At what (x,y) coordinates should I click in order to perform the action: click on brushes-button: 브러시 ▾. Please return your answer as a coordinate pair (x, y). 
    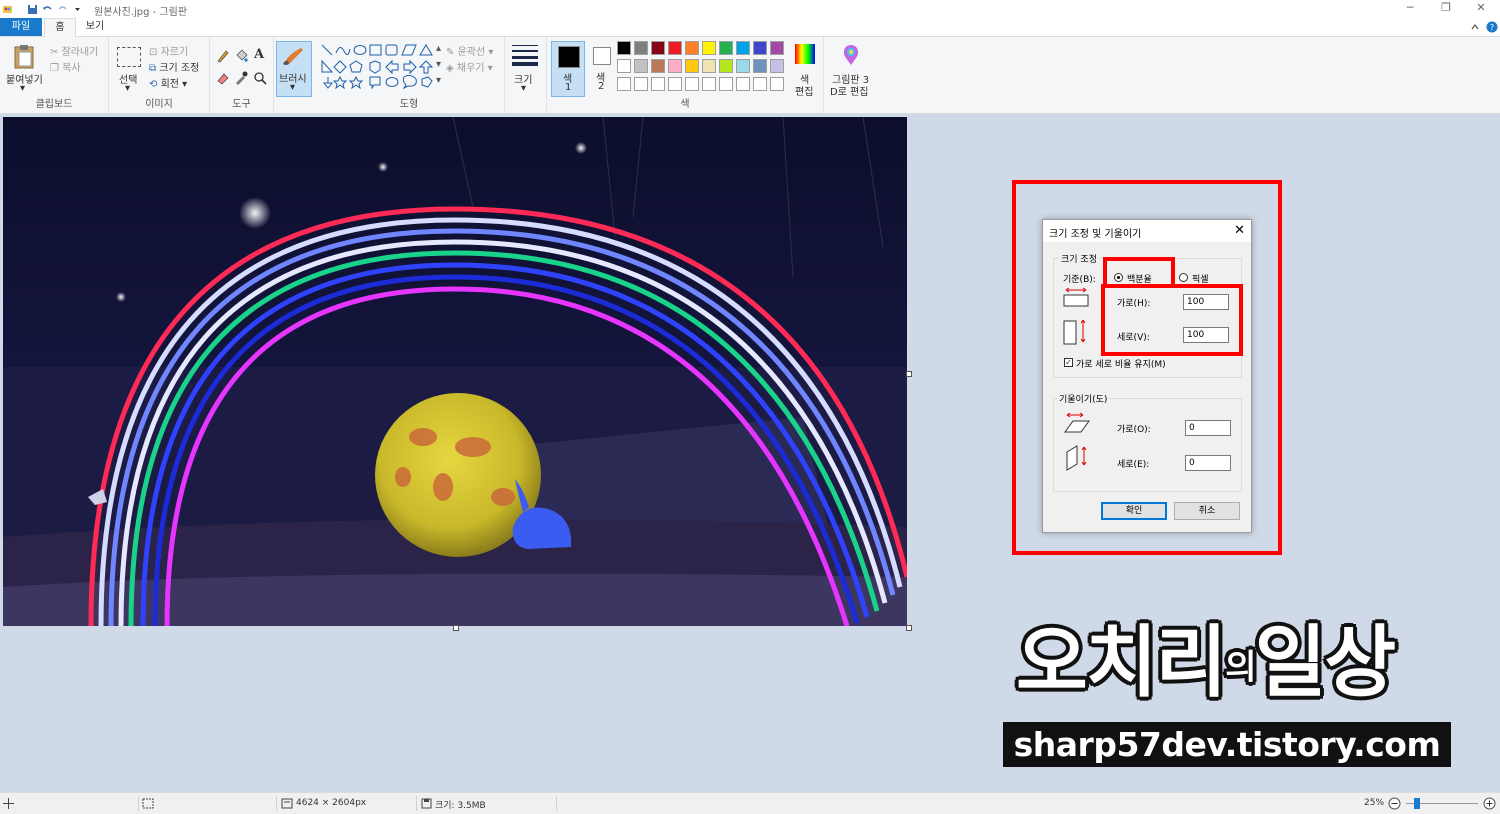
    Looking at the image, I should click on (294, 69).